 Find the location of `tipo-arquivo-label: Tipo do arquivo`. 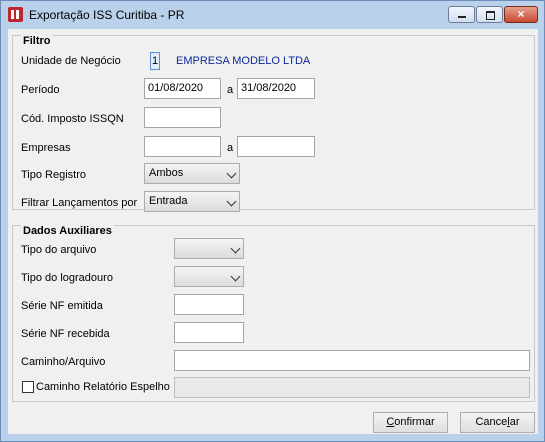

tipo-arquivo-label: Tipo do arquivo is located at coordinates (59, 250).